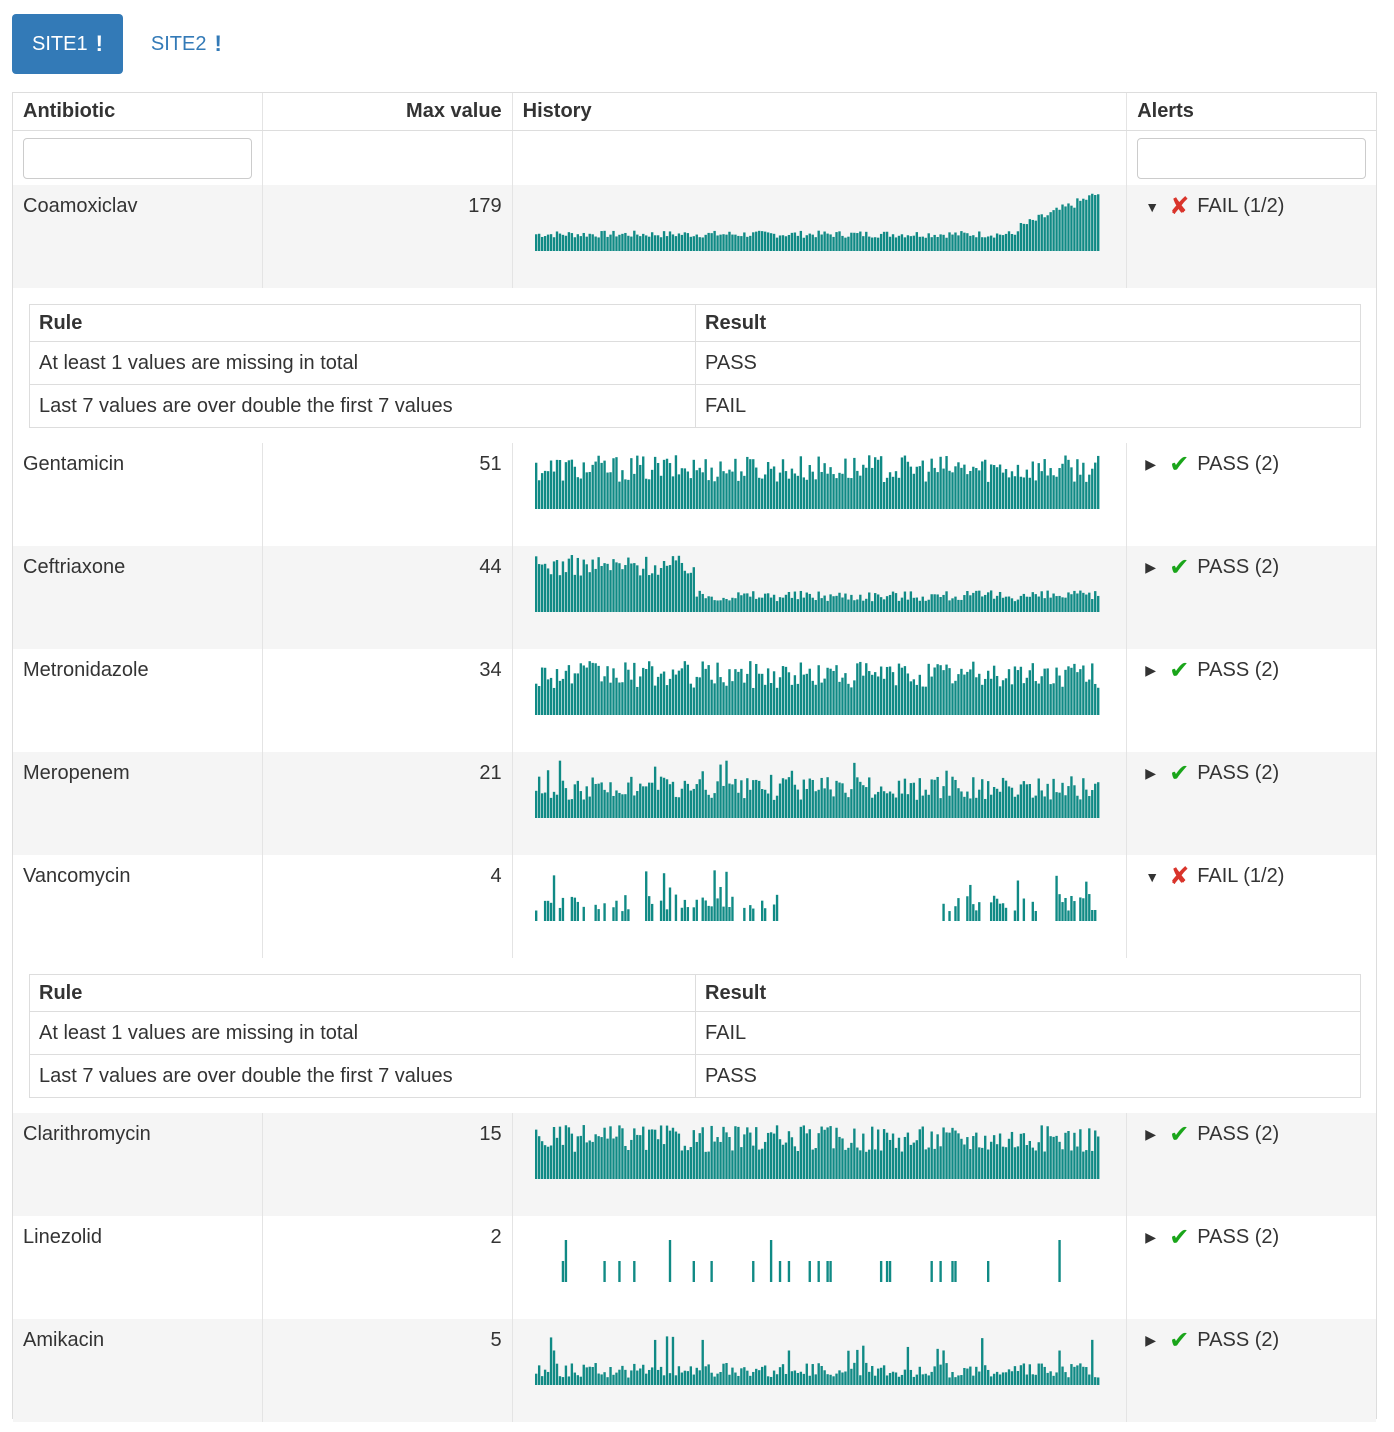  I want to click on antibiotic-filter-input, so click(137, 158).